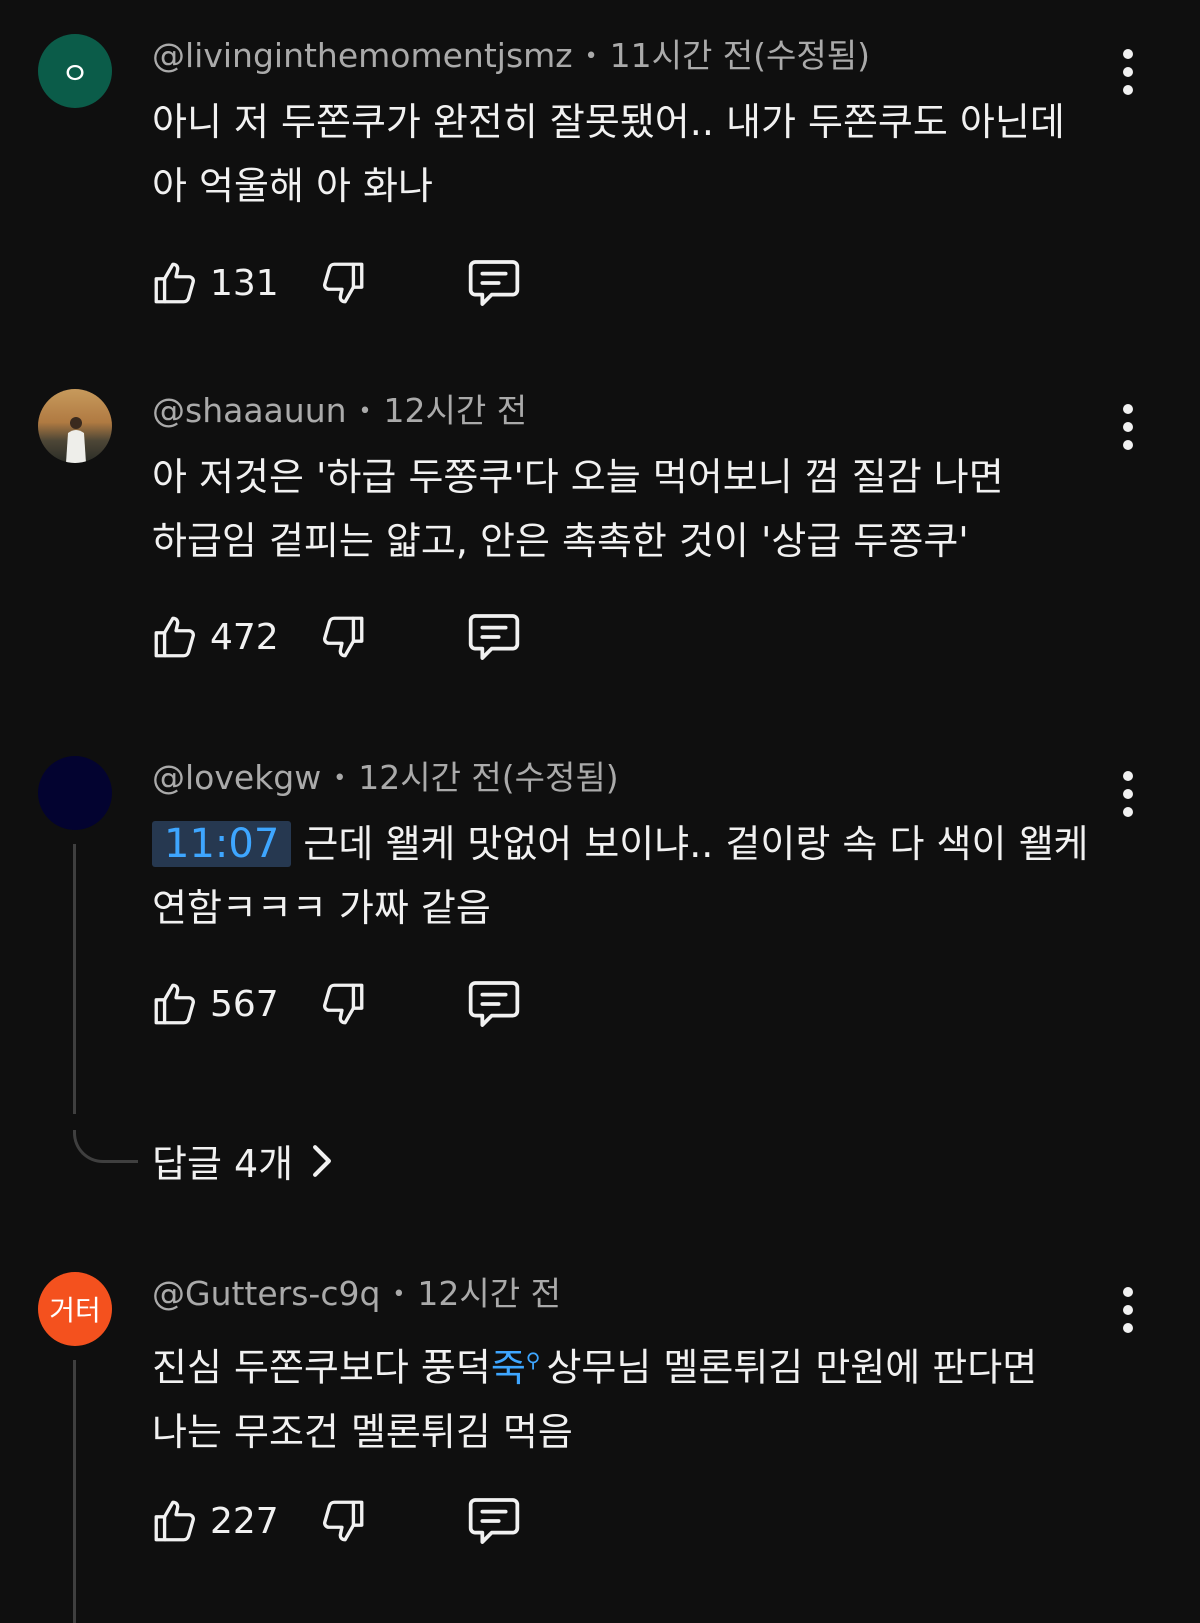 The image size is (1200, 1623). I want to click on comment-actions: 131, so click(337, 283).